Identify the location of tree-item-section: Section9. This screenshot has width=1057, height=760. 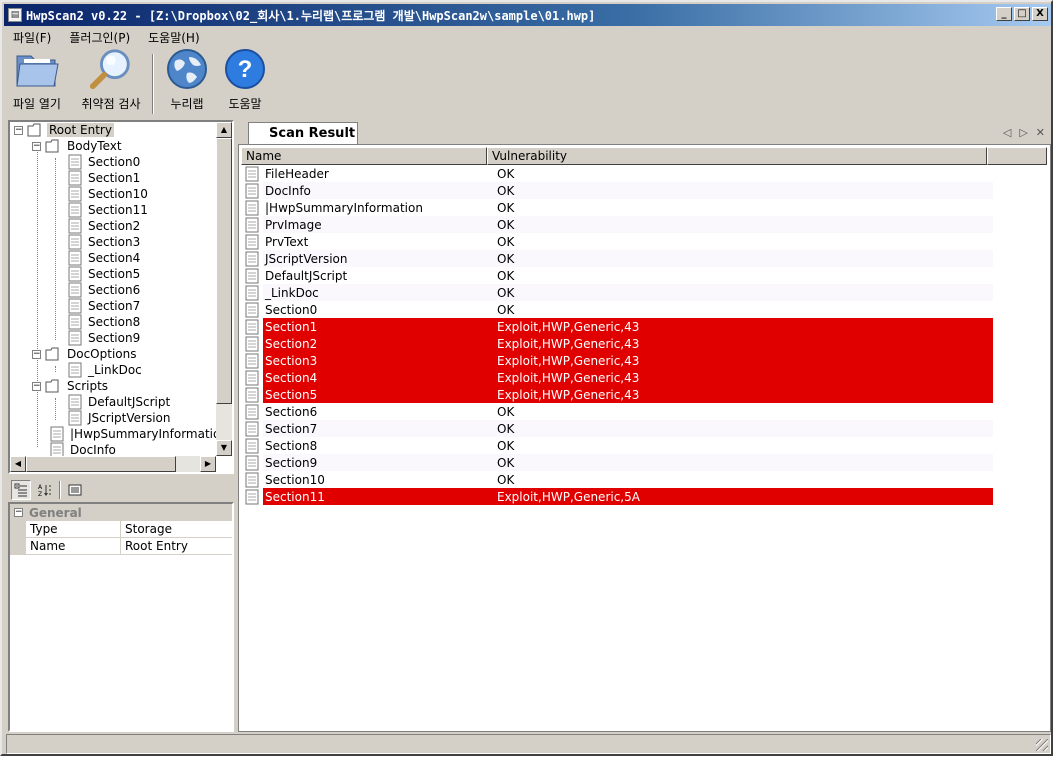
(105, 338).